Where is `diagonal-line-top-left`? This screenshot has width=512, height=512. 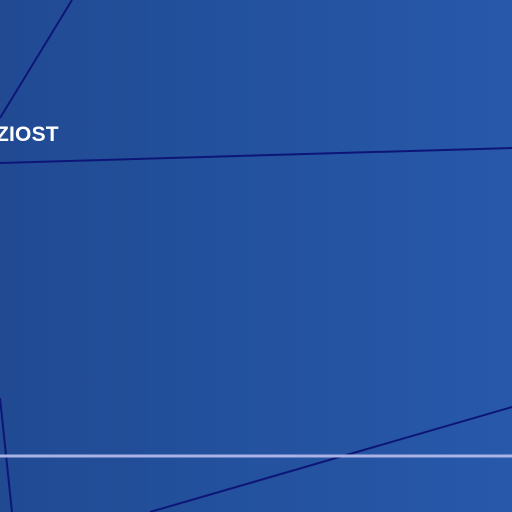
diagonal-line-top-left is located at coordinates (36, 59).